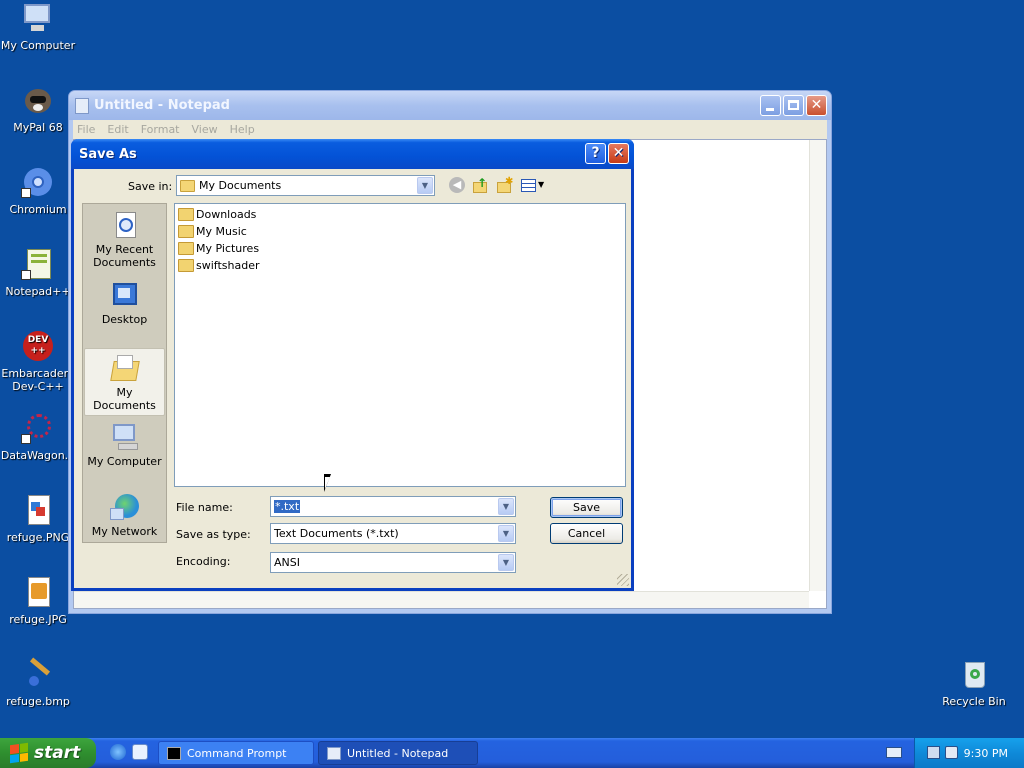 The width and height of the screenshot is (1024, 768). I want to click on back-arrow-icon: ◀, so click(457, 185).